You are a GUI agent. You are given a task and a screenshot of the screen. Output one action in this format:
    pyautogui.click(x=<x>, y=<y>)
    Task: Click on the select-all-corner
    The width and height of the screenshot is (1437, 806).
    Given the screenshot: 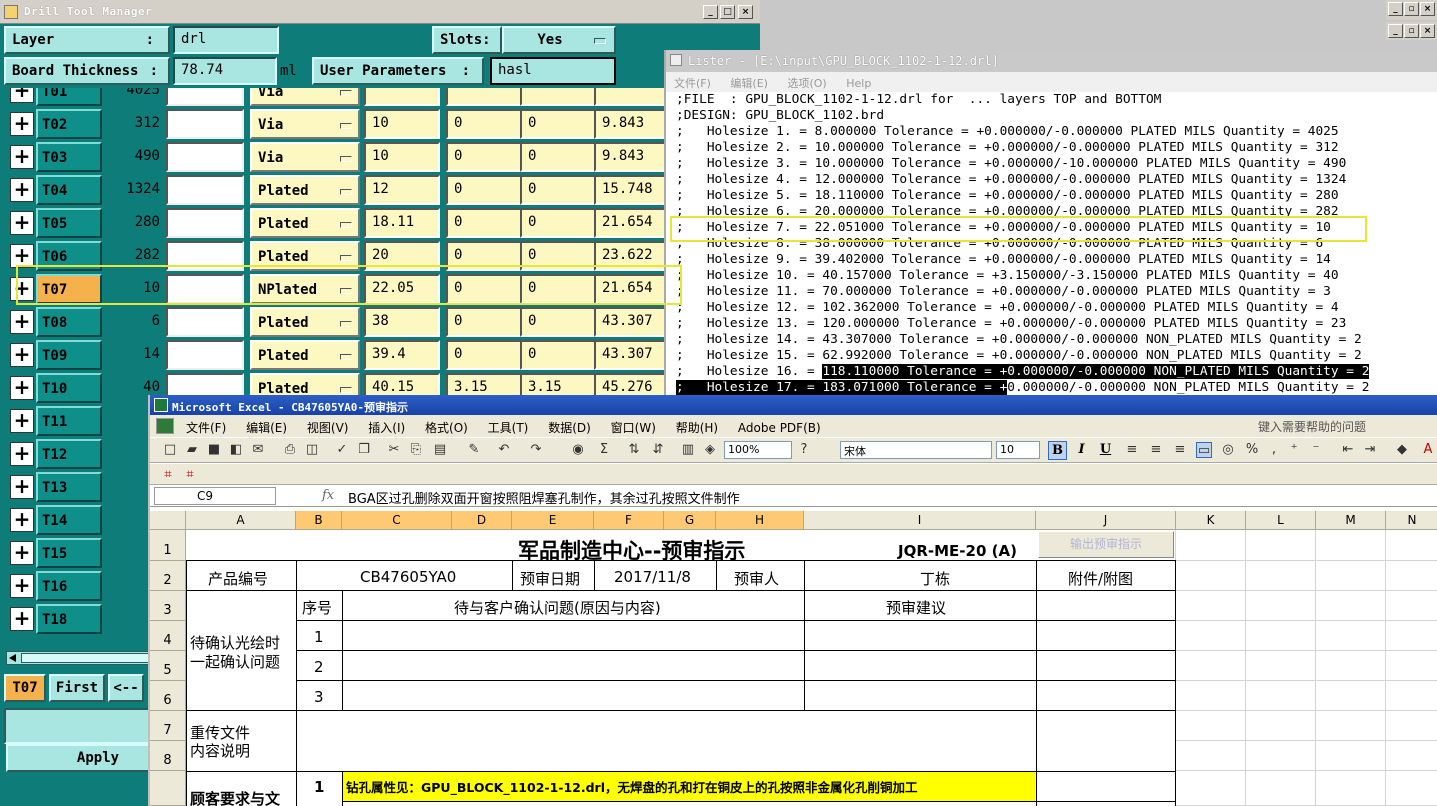 What is the action you would take?
    pyautogui.click(x=168, y=520)
    